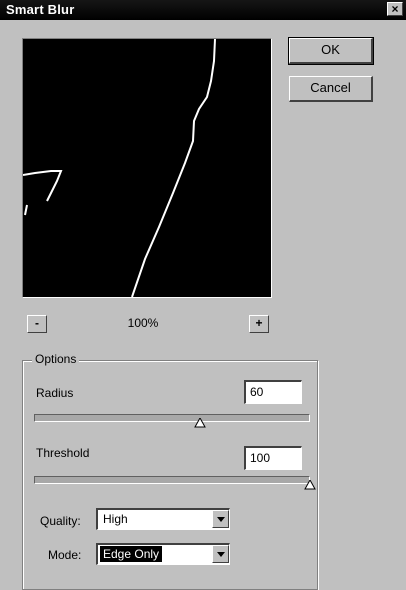 This screenshot has height=590, width=406. What do you see at coordinates (163, 519) in the screenshot?
I see `quality-dropdown: High` at bounding box center [163, 519].